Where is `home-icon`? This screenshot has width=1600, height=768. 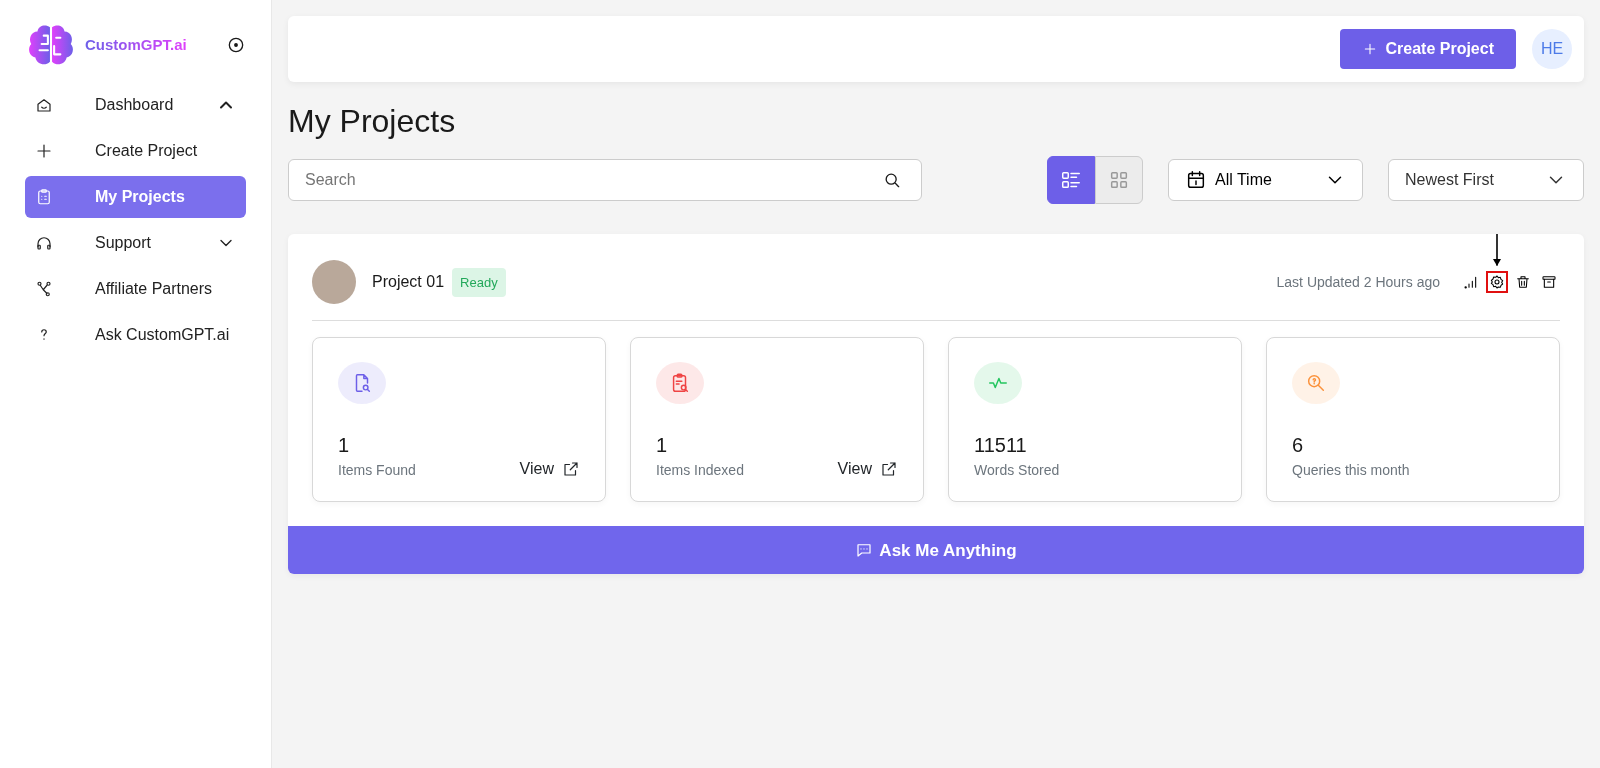 home-icon is located at coordinates (44, 105).